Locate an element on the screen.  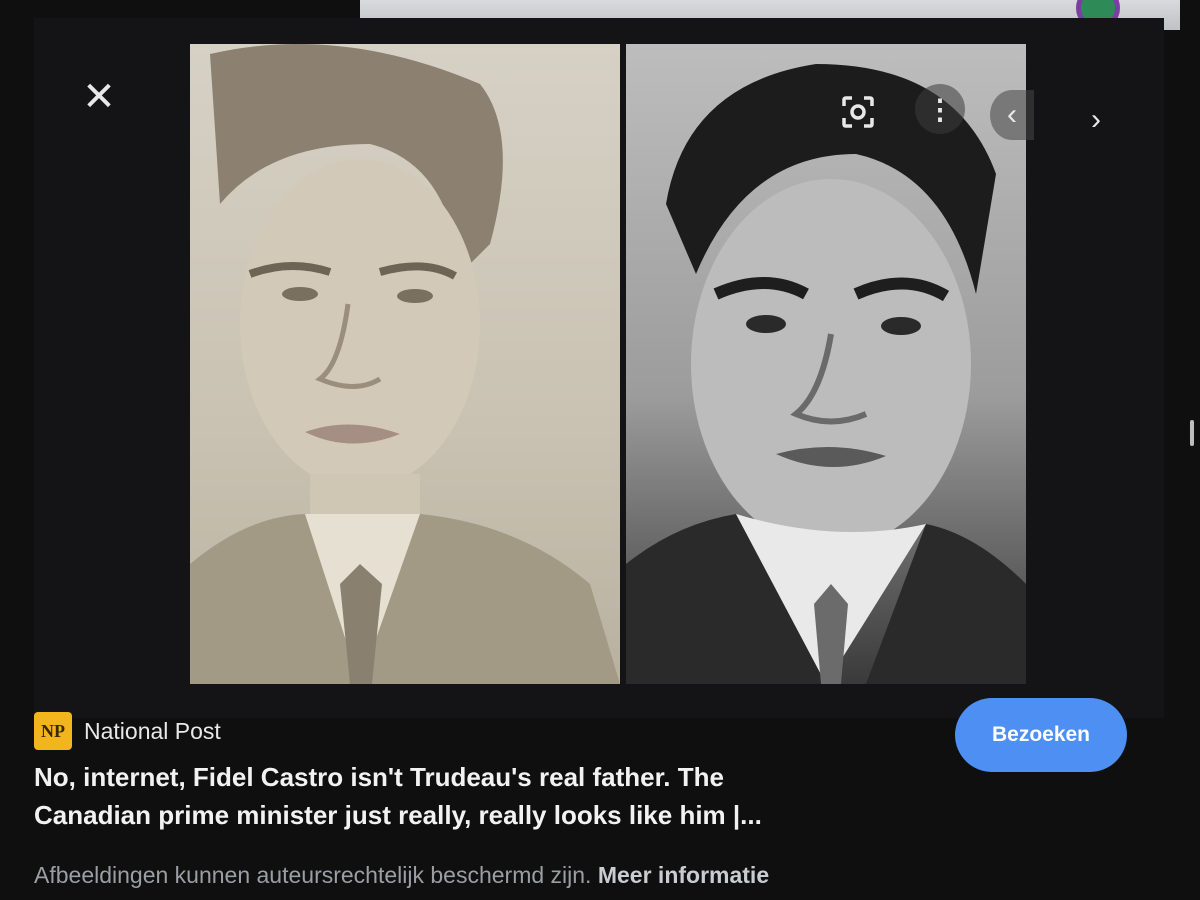
close-icon: ✕ is located at coordinates (99, 97).